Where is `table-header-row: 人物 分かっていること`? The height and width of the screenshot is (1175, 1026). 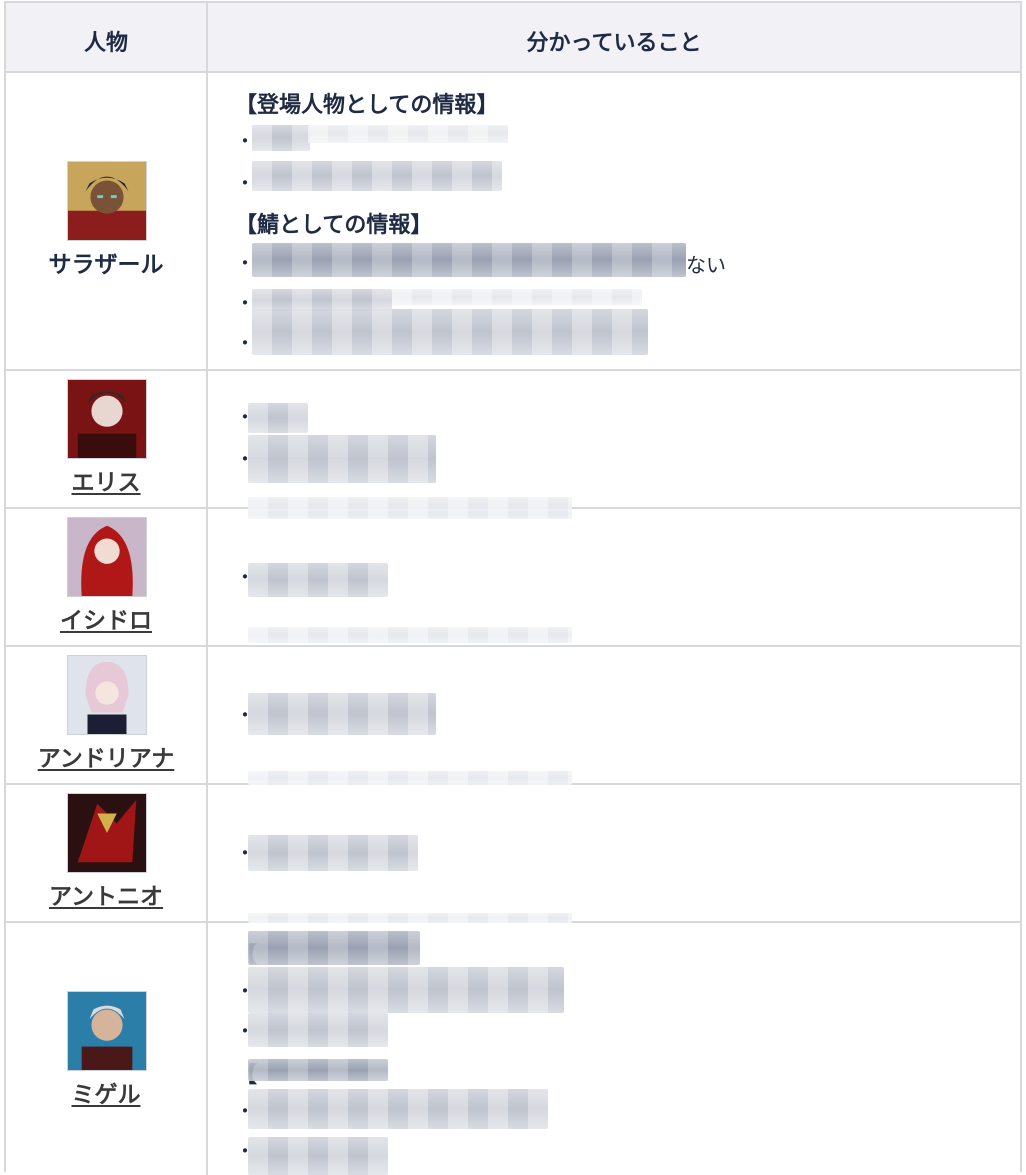
table-header-row: 人物 分かっていること is located at coordinates (513, 38).